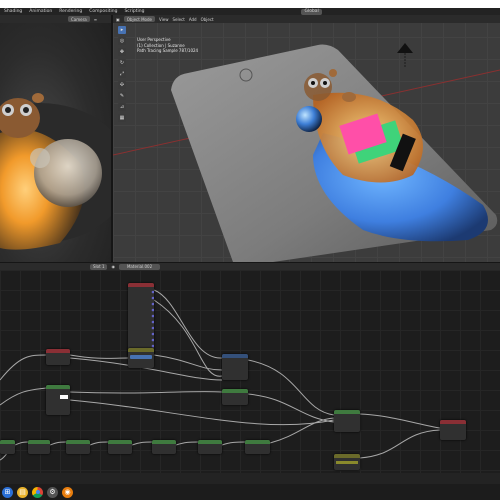 The height and width of the screenshot is (500, 500). Describe the element at coordinates (99, 266) in the screenshot. I see `slot-select: Slot 1` at that location.